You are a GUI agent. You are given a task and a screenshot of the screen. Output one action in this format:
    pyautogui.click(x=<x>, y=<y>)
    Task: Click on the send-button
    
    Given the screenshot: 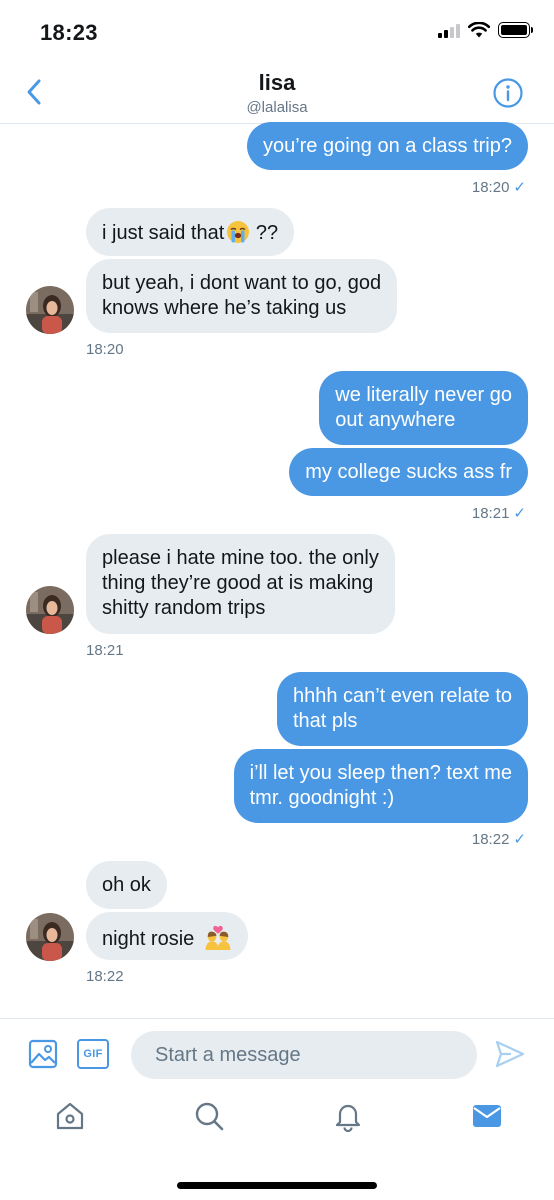 What is the action you would take?
    pyautogui.click(x=510, y=1056)
    